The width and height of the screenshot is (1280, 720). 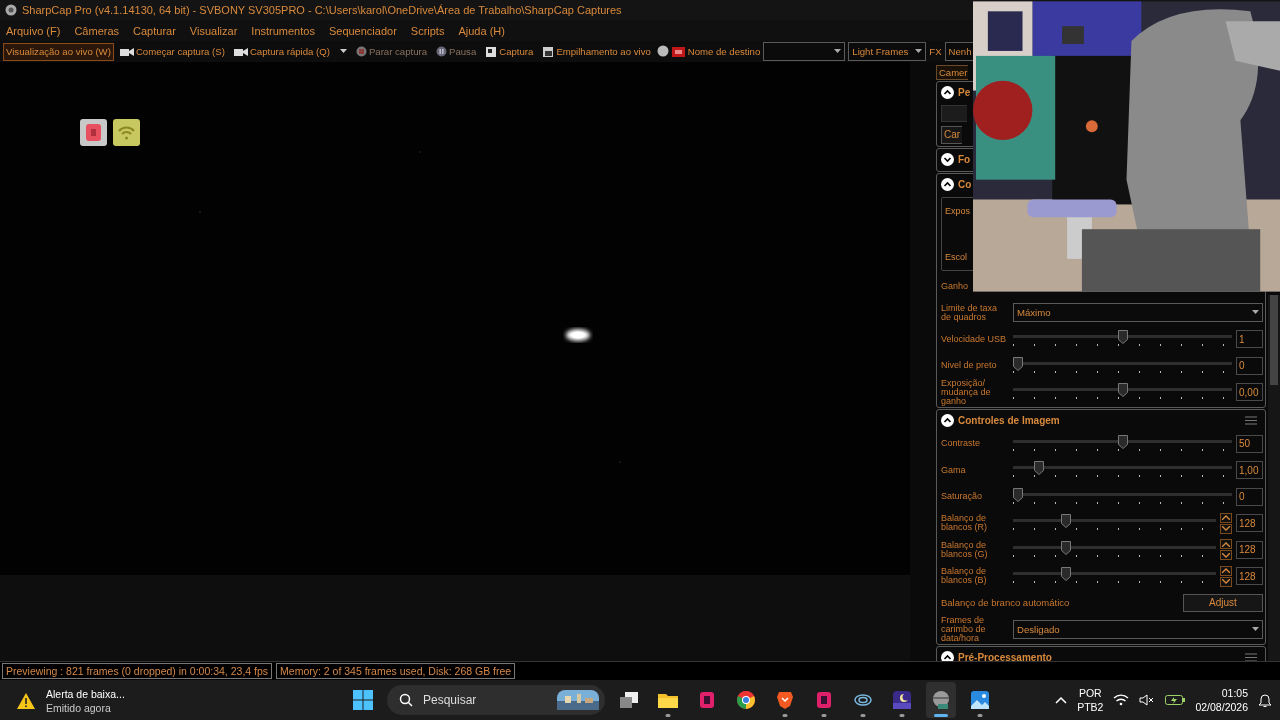 What do you see at coordinates (481, 30) in the screenshot?
I see `menu-item: Ajuda (H)` at bounding box center [481, 30].